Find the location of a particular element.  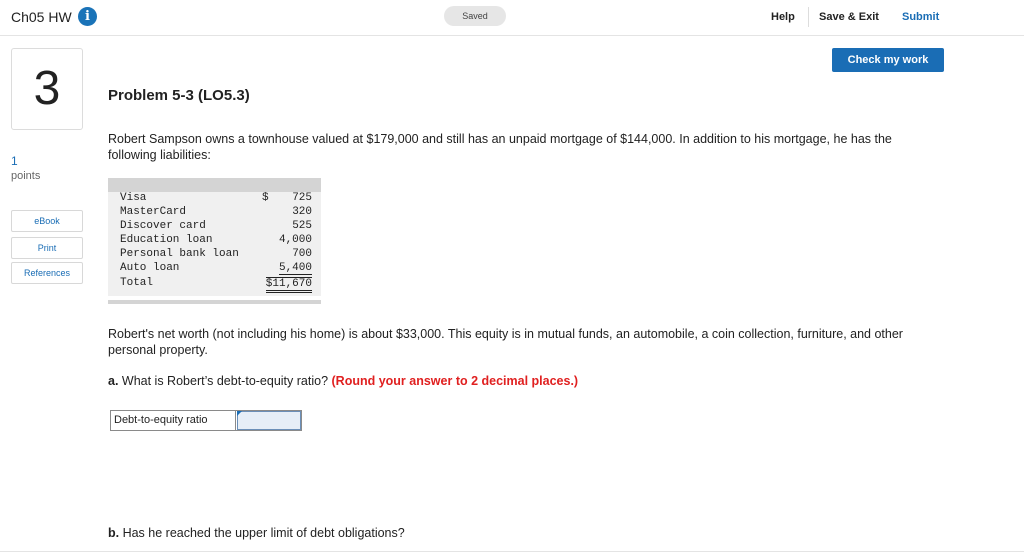

info-icon: i is located at coordinates (87, 16).